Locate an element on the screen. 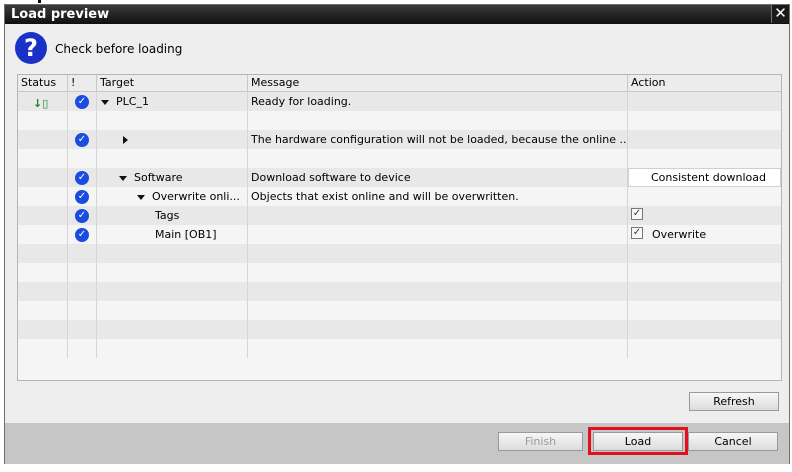 The height and width of the screenshot is (472, 792). target-label: Main [OB1] is located at coordinates (186, 234).